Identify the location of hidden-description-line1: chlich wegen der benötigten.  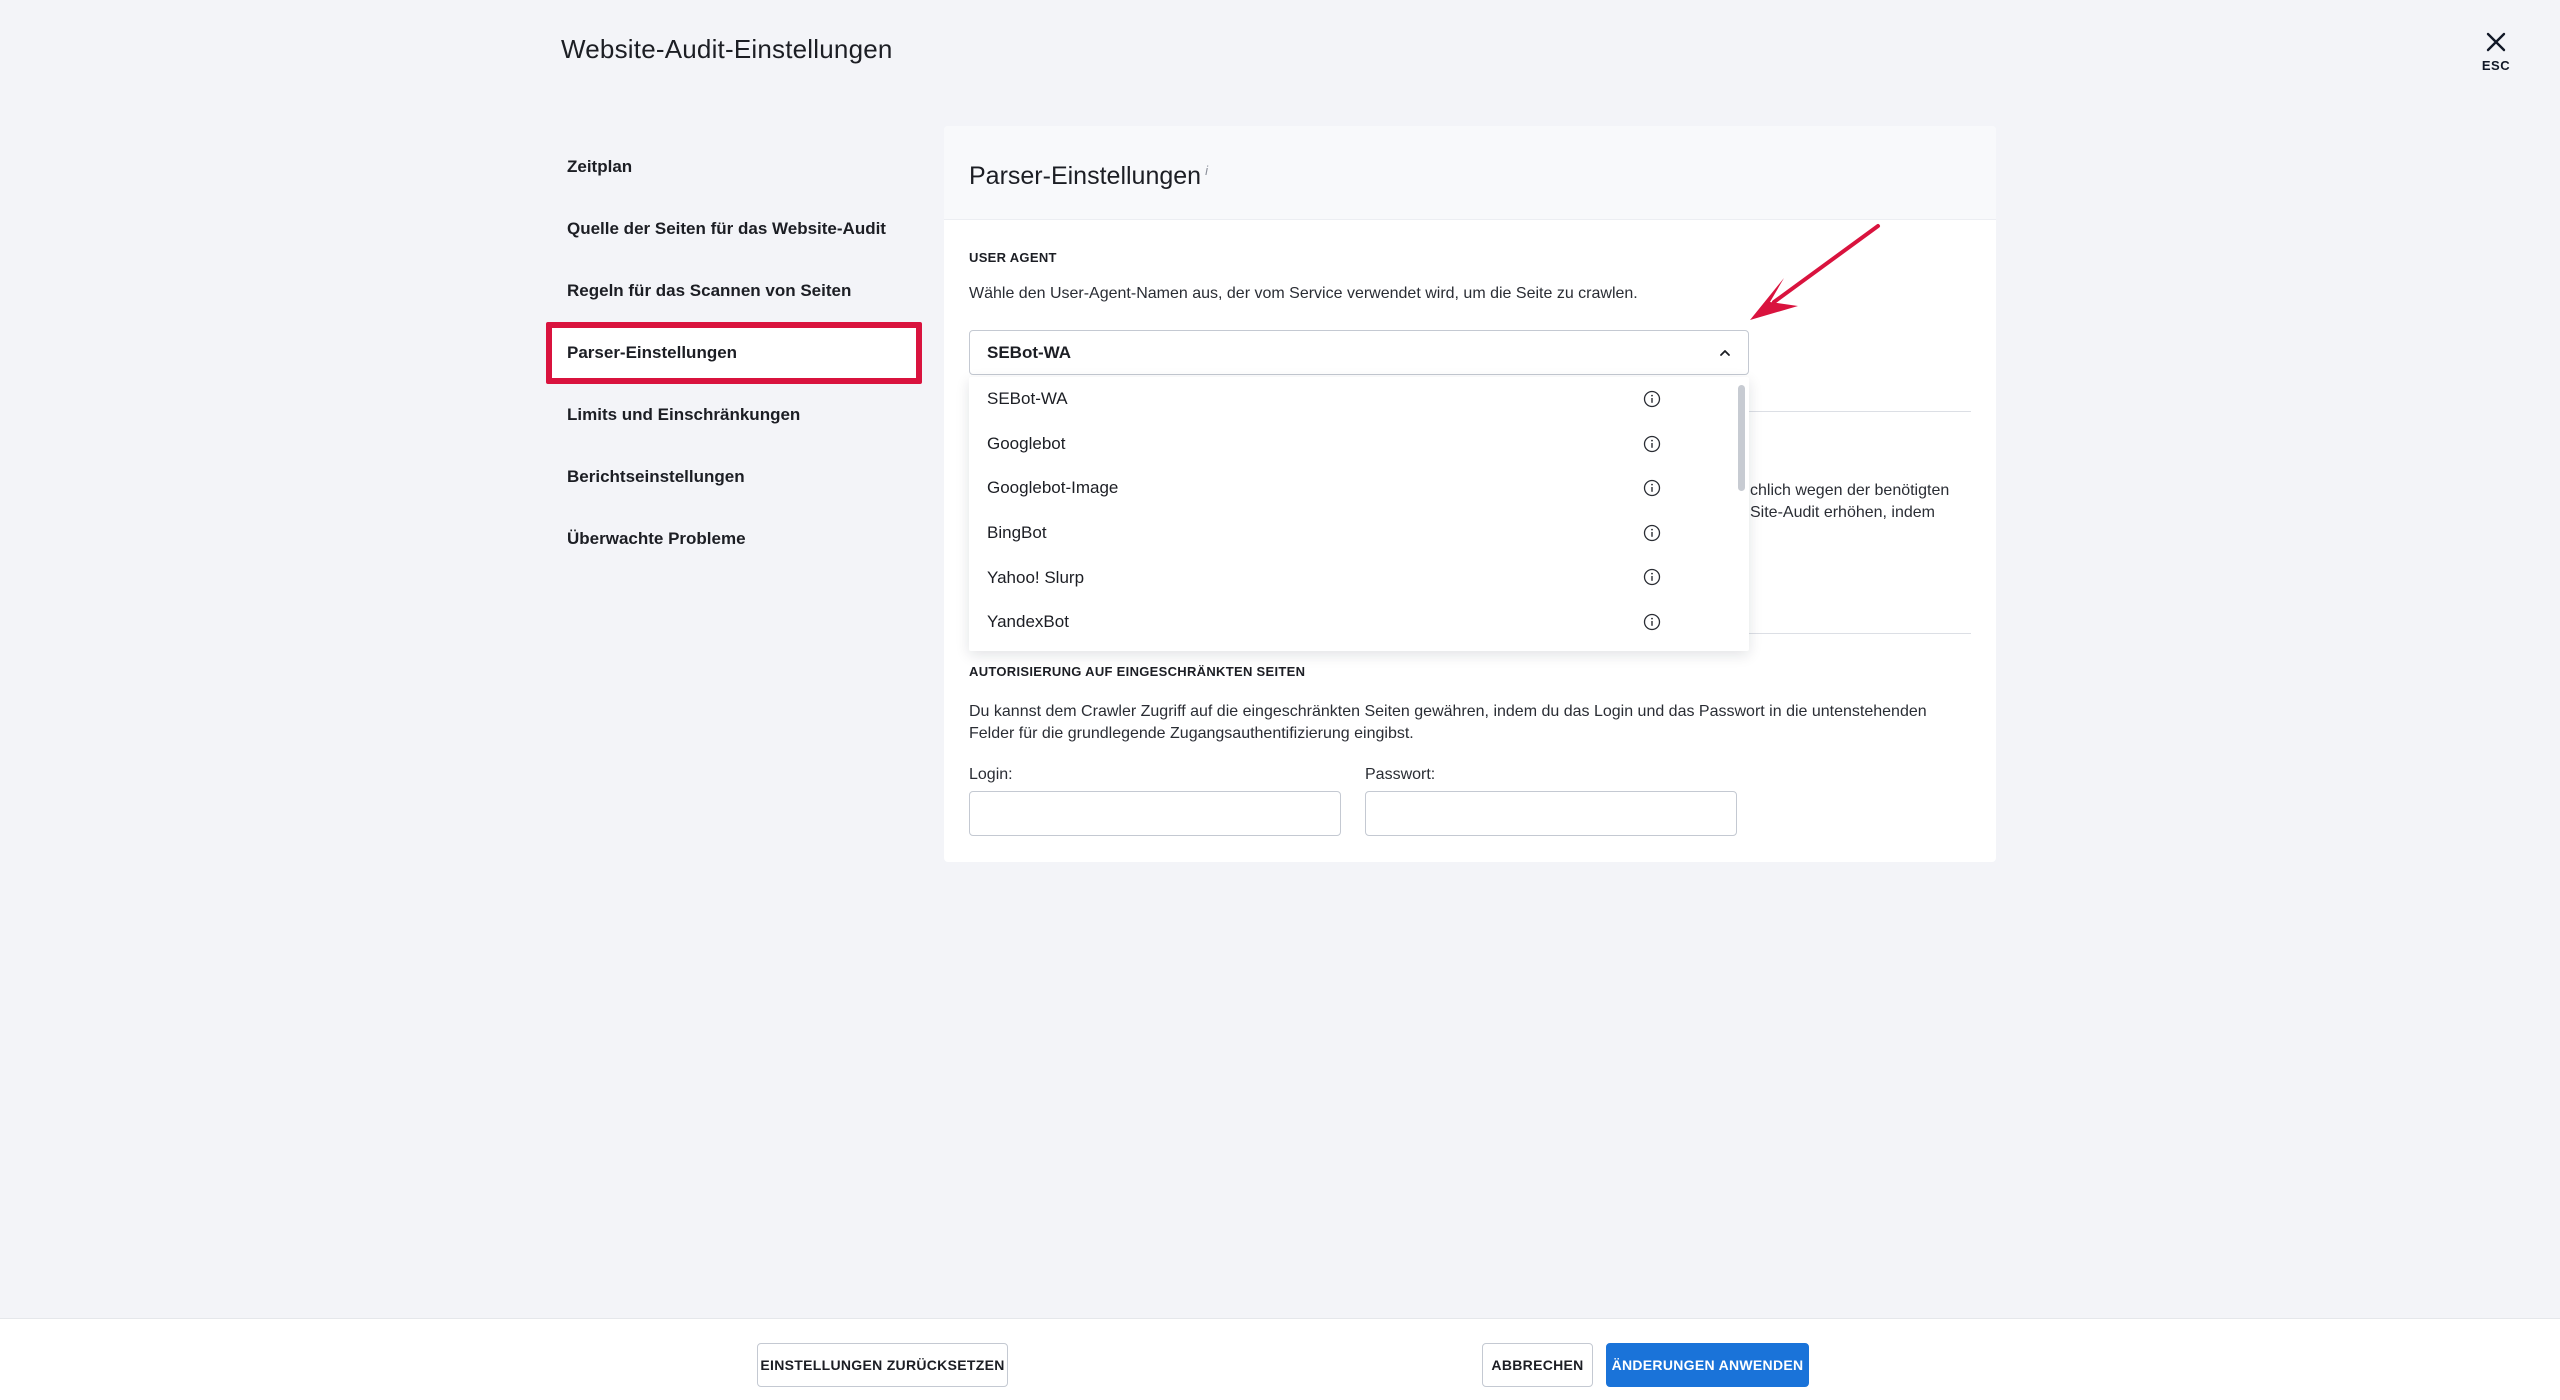
(1850, 490).